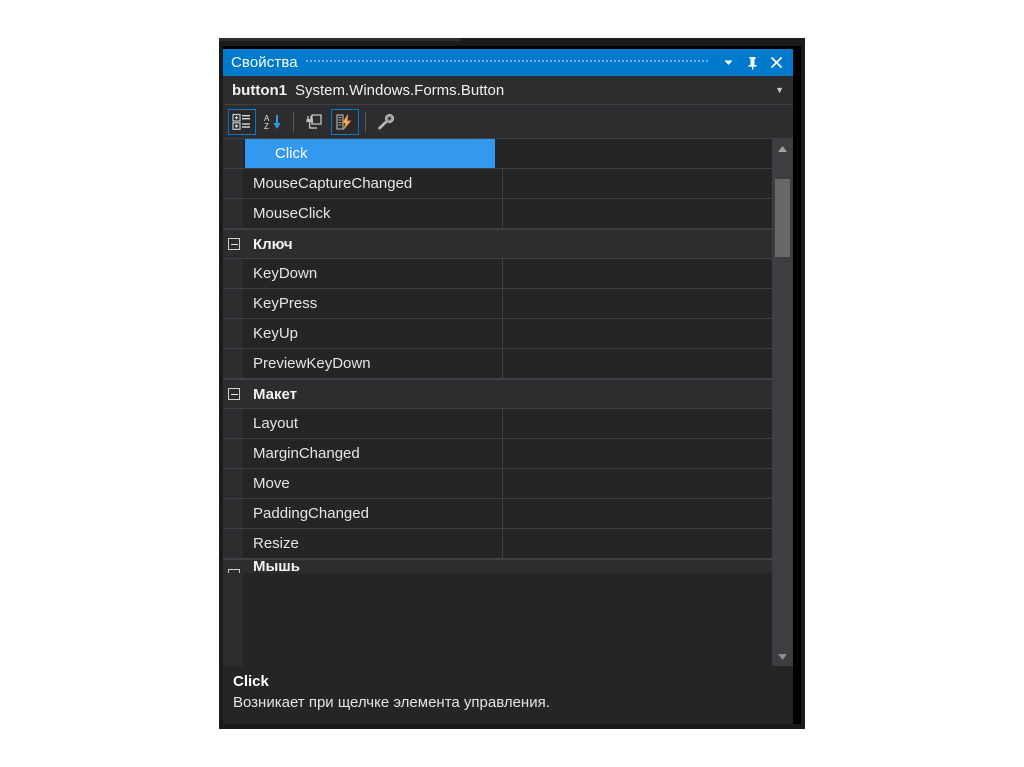  What do you see at coordinates (782, 218) in the screenshot?
I see `scrollbar-thumb` at bounding box center [782, 218].